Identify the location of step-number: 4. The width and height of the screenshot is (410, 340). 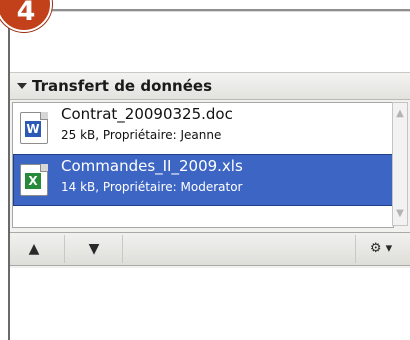
(26, 13).